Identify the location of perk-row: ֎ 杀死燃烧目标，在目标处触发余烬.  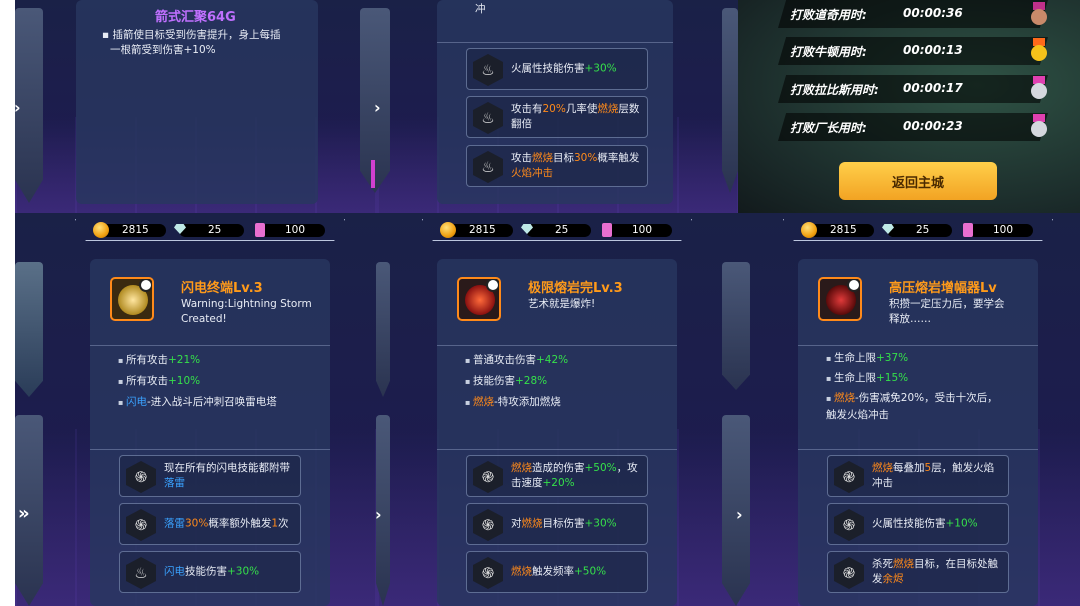
(918, 572).